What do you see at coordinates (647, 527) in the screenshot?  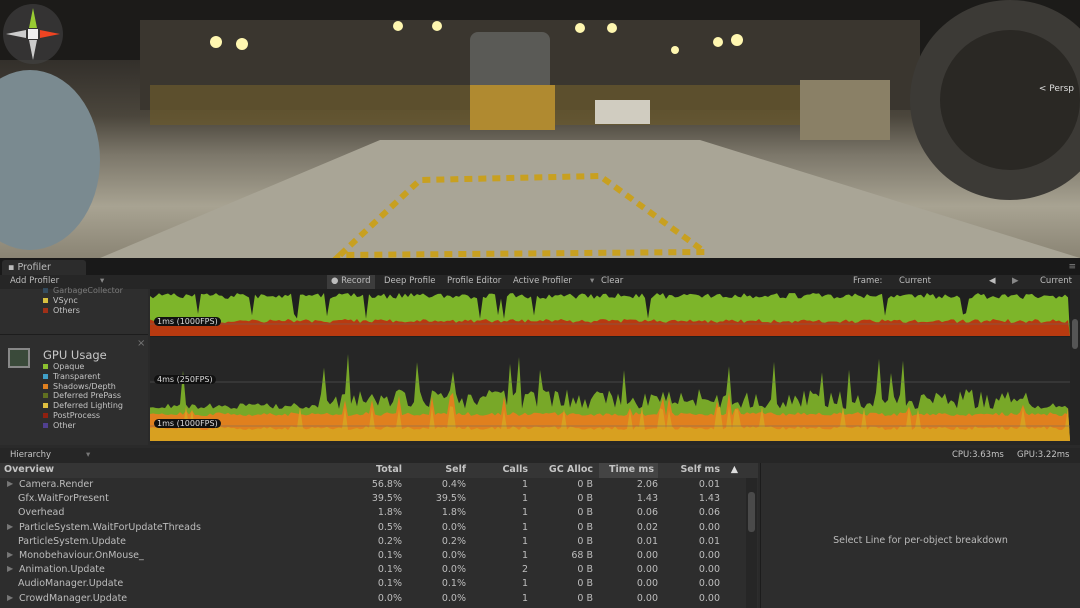 I see `cell-time: 0.02` at bounding box center [647, 527].